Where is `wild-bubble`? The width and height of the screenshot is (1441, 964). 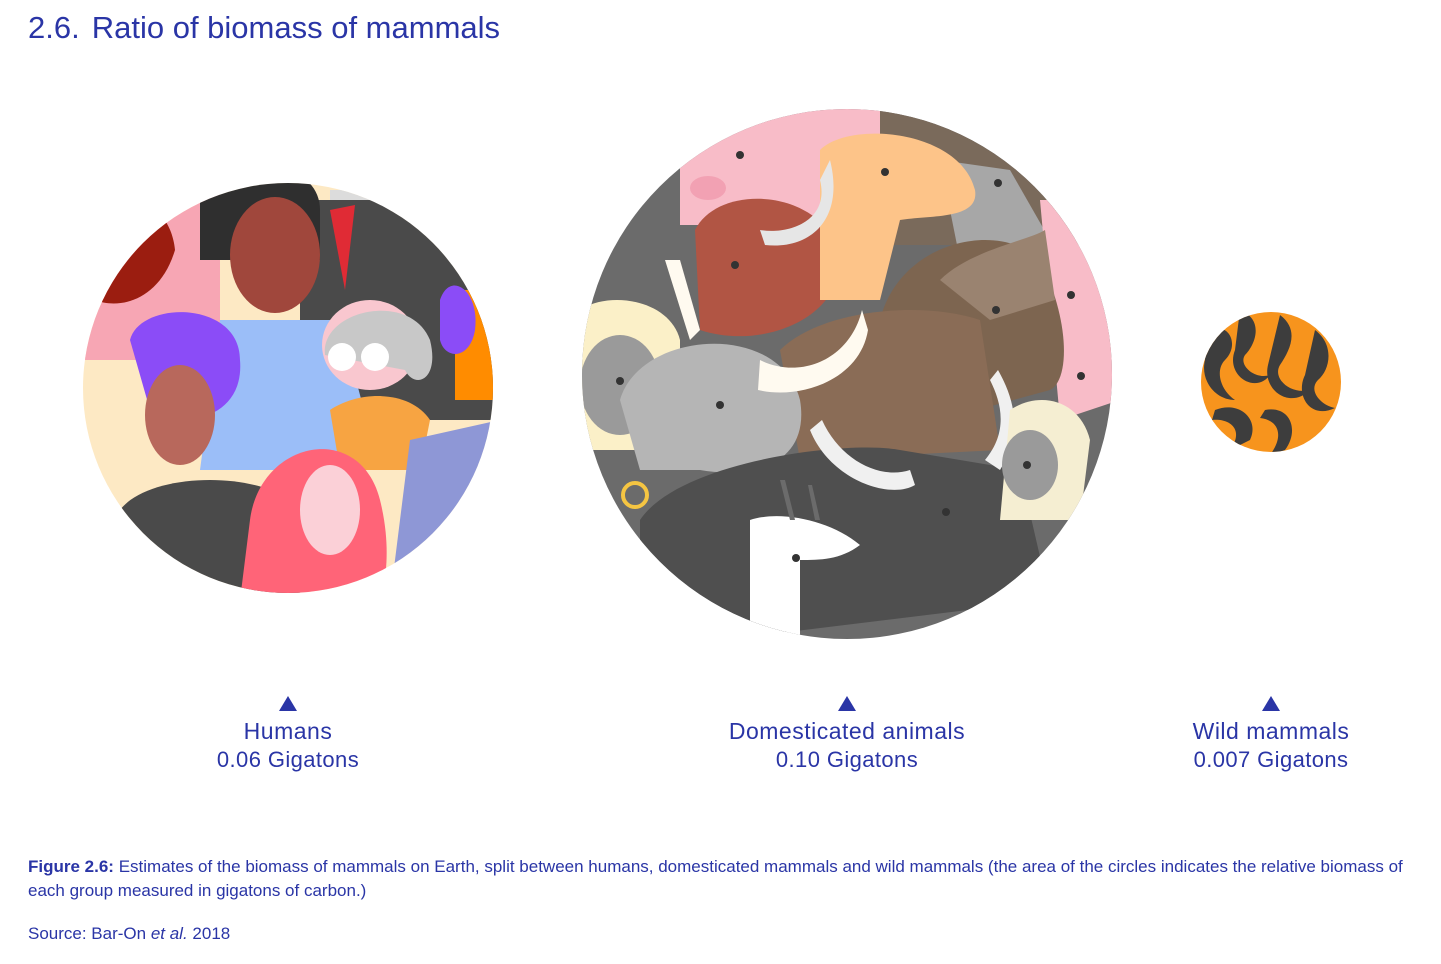
wild-bubble is located at coordinates (1271, 382).